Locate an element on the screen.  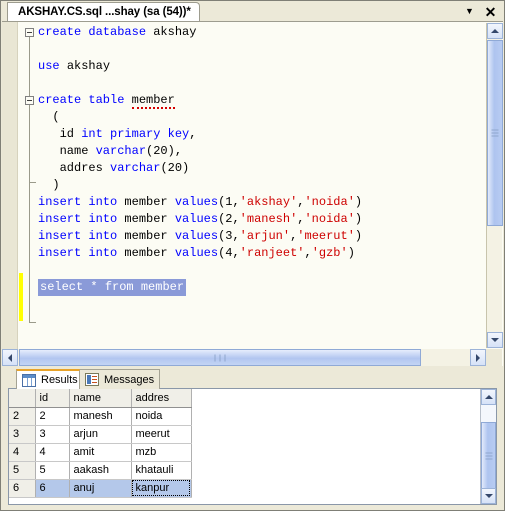
editor-vscroll-thumb is located at coordinates (495, 133).